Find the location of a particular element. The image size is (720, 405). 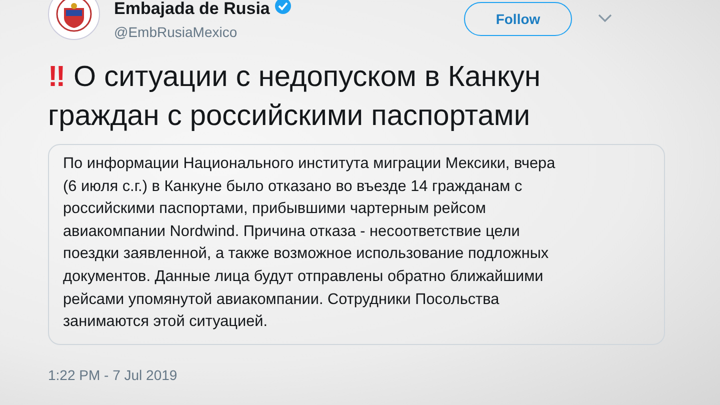

timestamp: 1:22 PM - 7 Jul 2019 is located at coordinates (113, 374).